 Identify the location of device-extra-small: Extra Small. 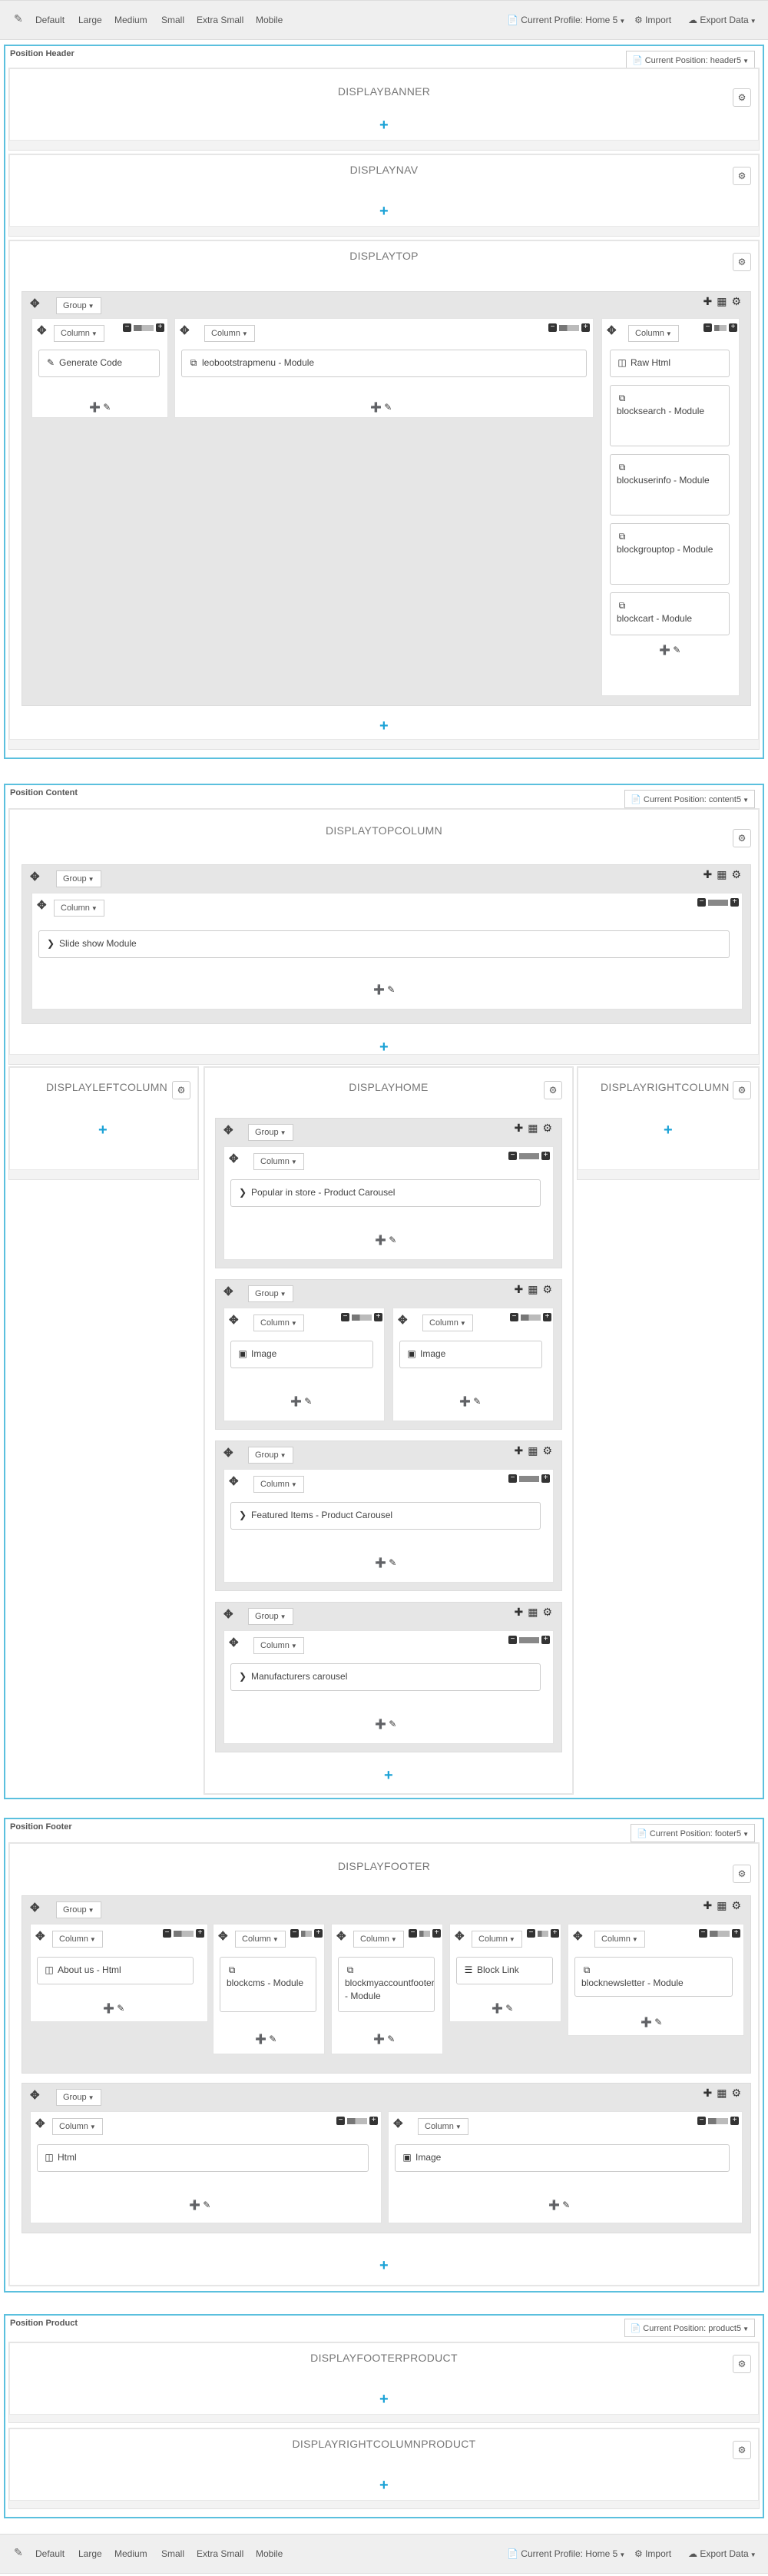
(220, 2553).